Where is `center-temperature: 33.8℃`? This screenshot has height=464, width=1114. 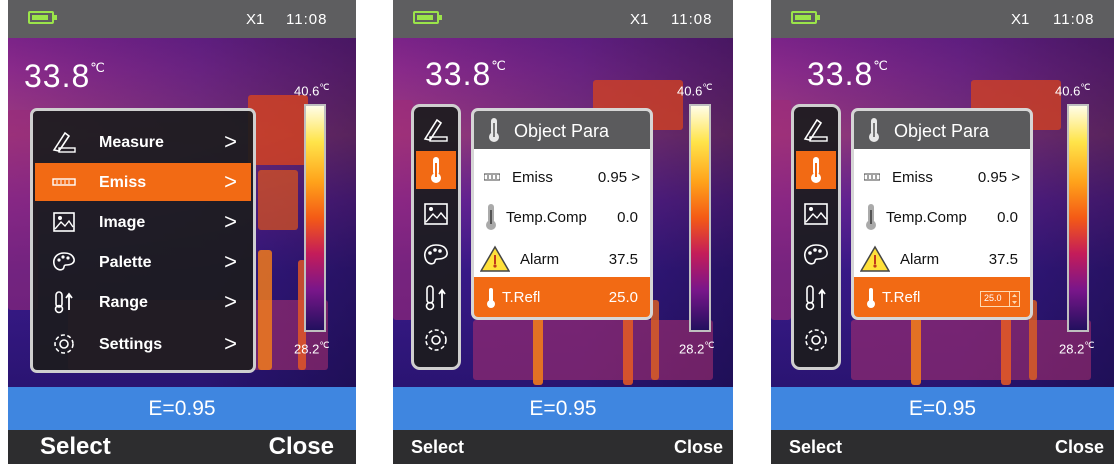
center-temperature: 33.8℃ is located at coordinates (848, 74).